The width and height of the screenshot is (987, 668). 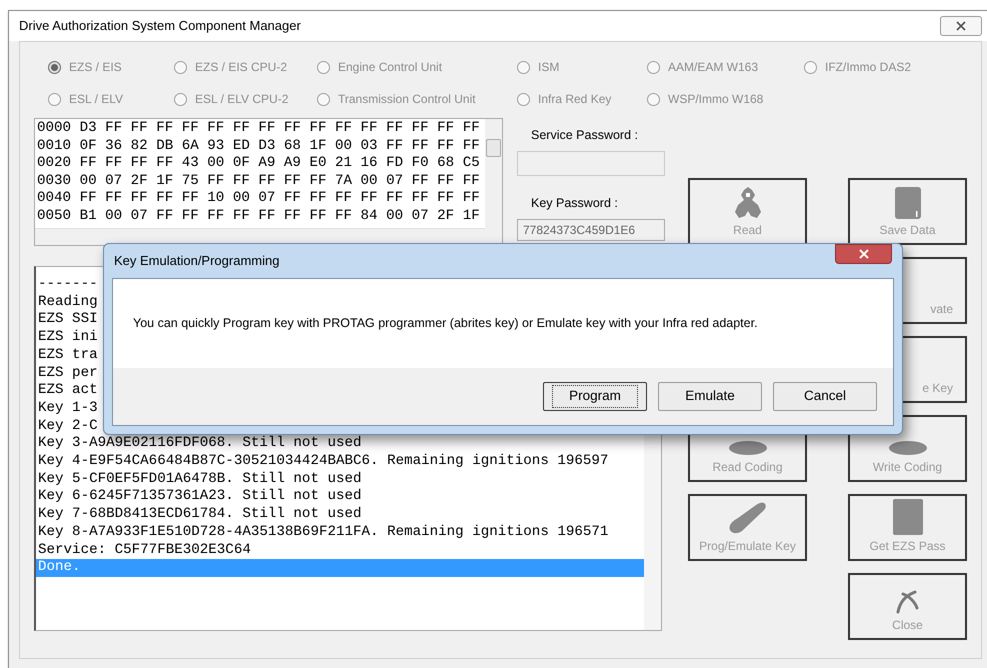 What do you see at coordinates (260, 236) in the screenshot?
I see `horizontal-scrollbar` at bounding box center [260, 236].